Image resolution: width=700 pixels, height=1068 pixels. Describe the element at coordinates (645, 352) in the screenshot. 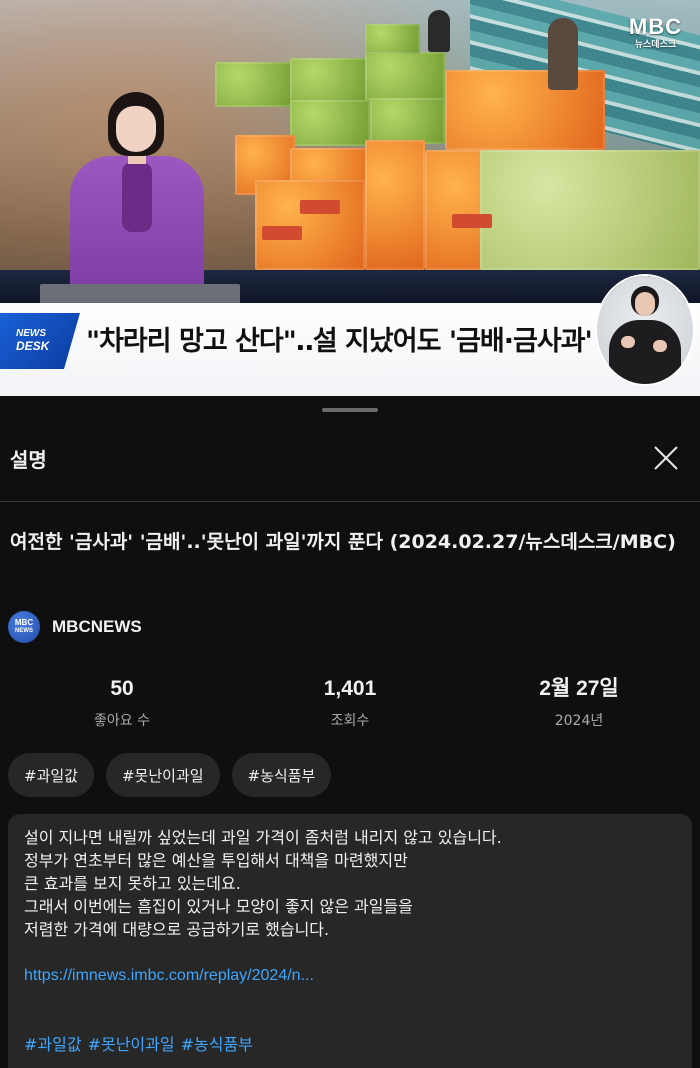

I see `signer-body` at that location.